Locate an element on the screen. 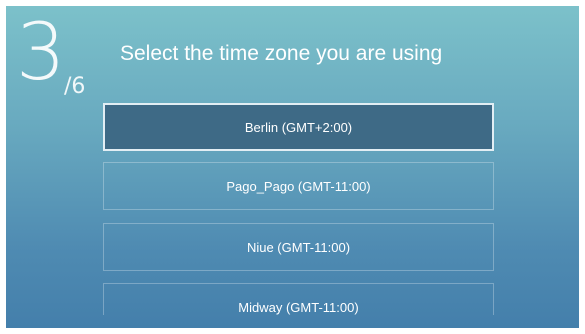 This screenshot has height=334, width=585. timezone-option-label: Niue (GMT-11:00) is located at coordinates (298, 247).